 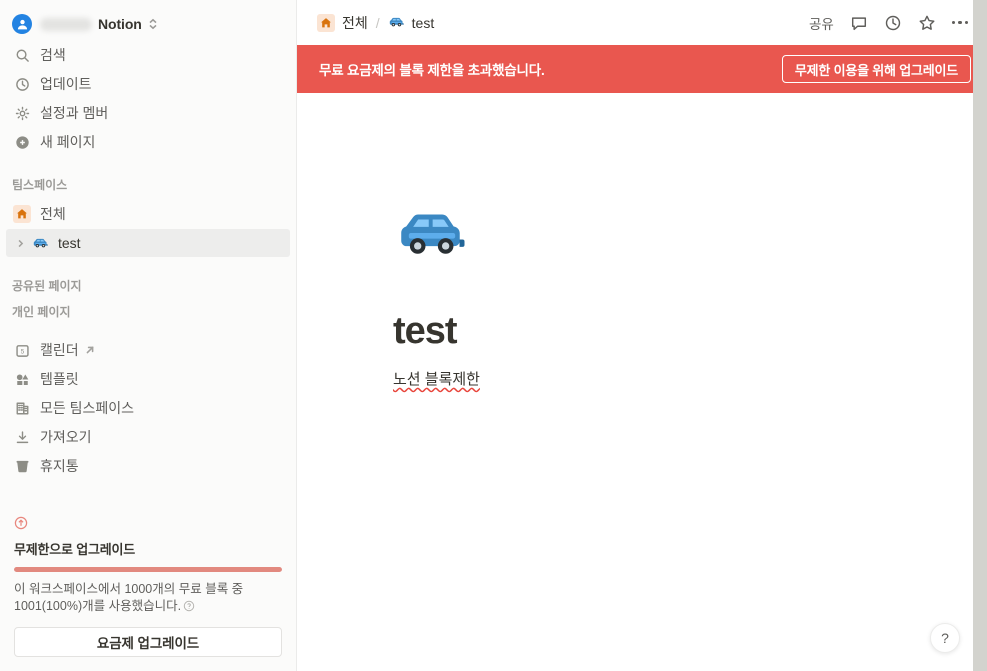 What do you see at coordinates (66, 84) in the screenshot?
I see `sidebar-item-label: 업데이트` at bounding box center [66, 84].